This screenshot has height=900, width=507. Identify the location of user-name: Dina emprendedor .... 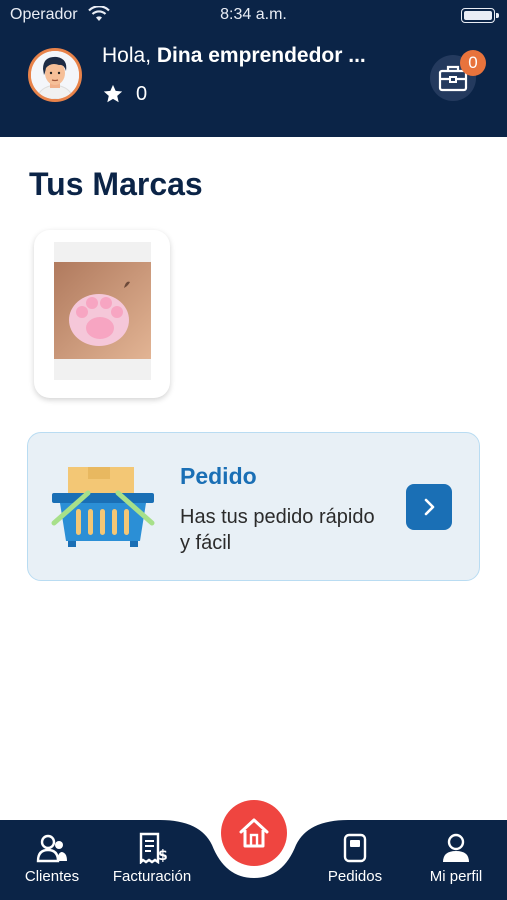
(261, 55).